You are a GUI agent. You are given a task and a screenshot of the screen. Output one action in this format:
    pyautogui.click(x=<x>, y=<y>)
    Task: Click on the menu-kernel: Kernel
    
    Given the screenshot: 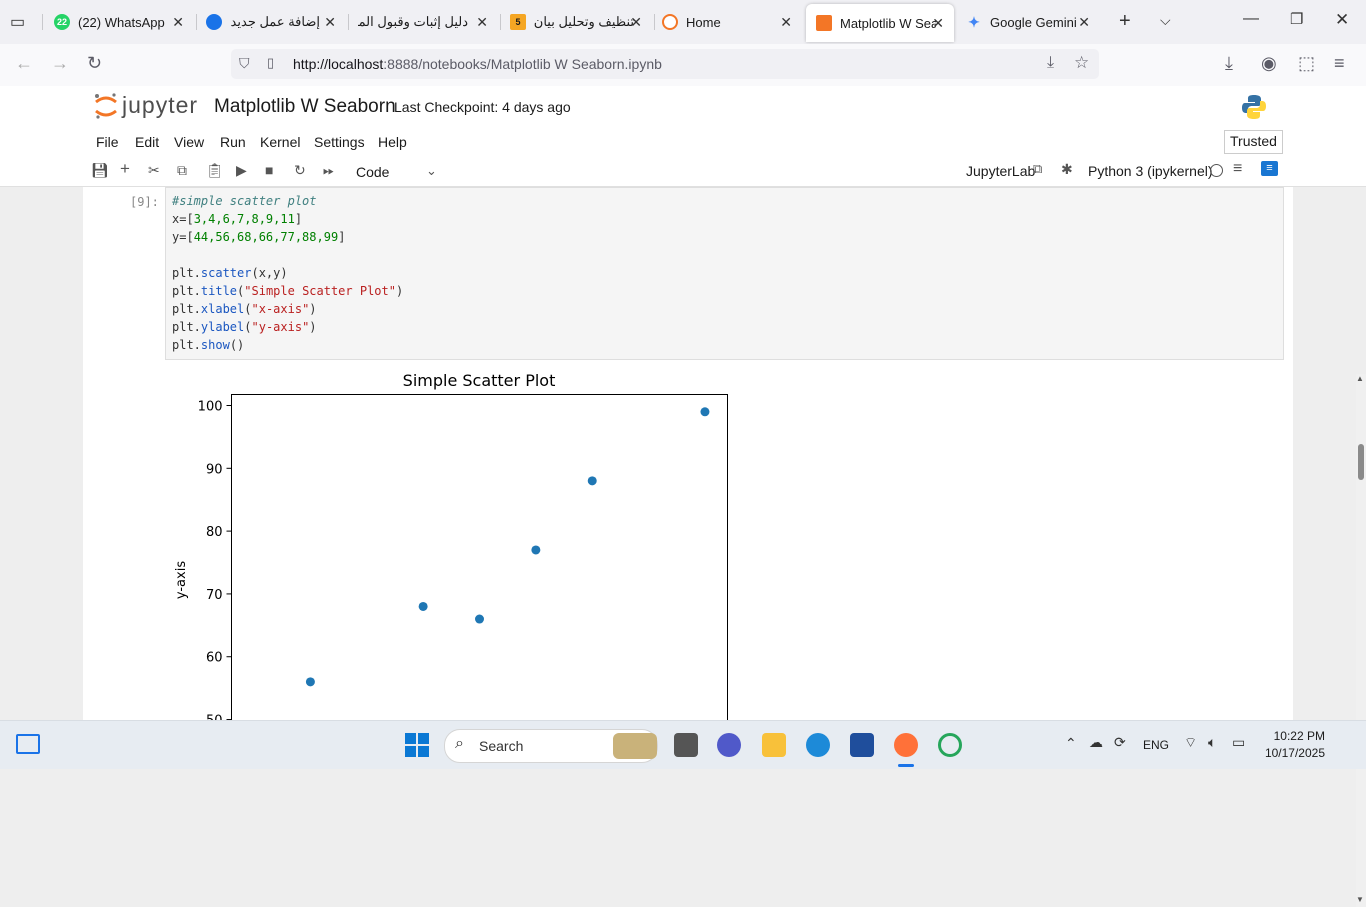 What is the action you would take?
    pyautogui.click(x=280, y=142)
    